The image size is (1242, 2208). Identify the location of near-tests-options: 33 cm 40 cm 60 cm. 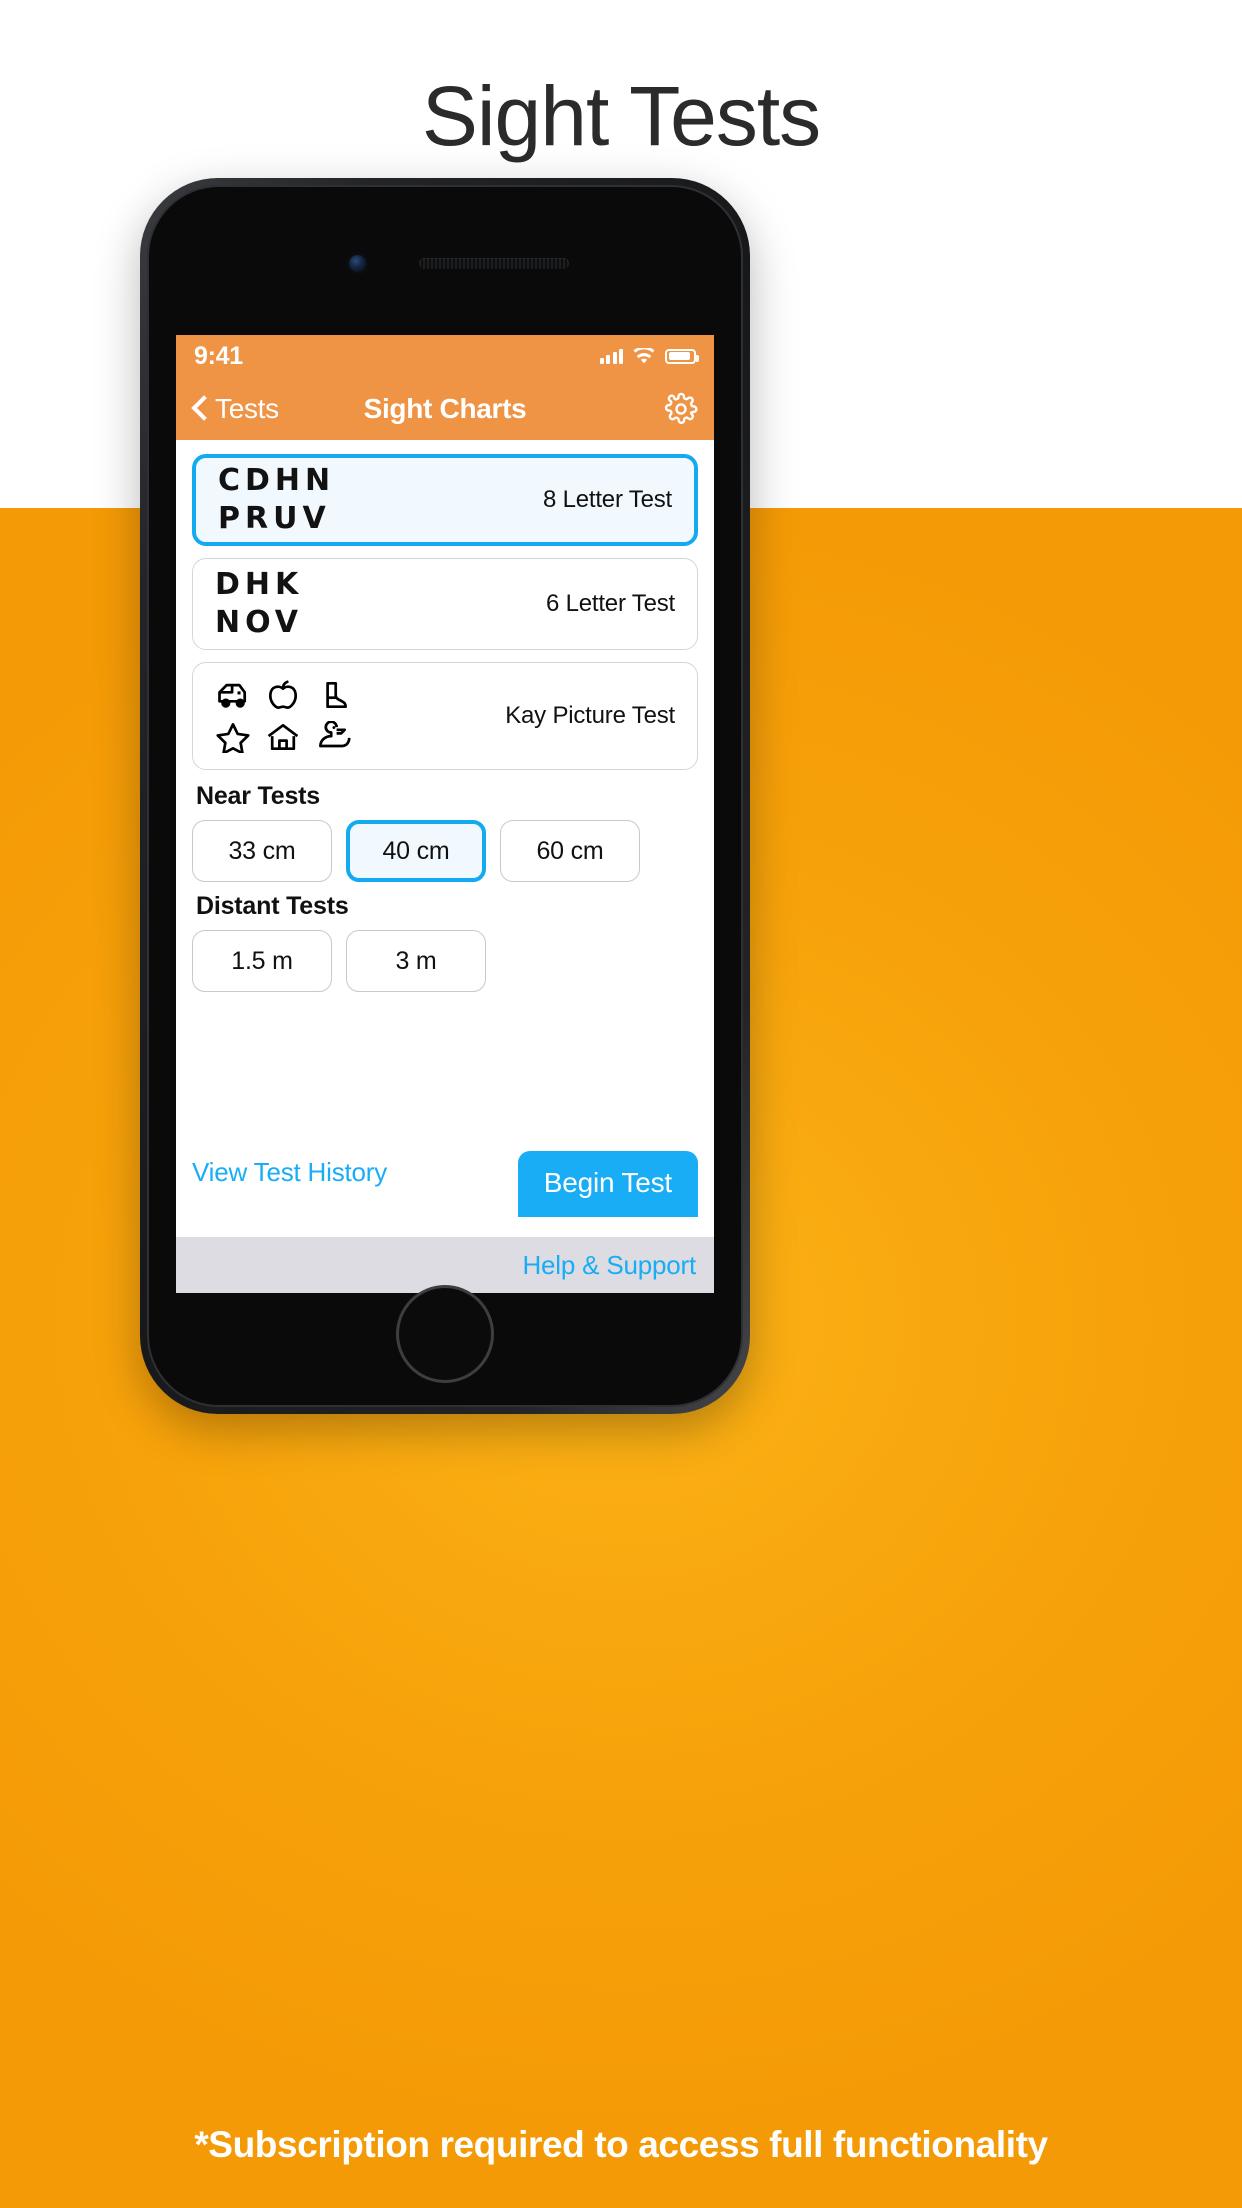
(445, 851).